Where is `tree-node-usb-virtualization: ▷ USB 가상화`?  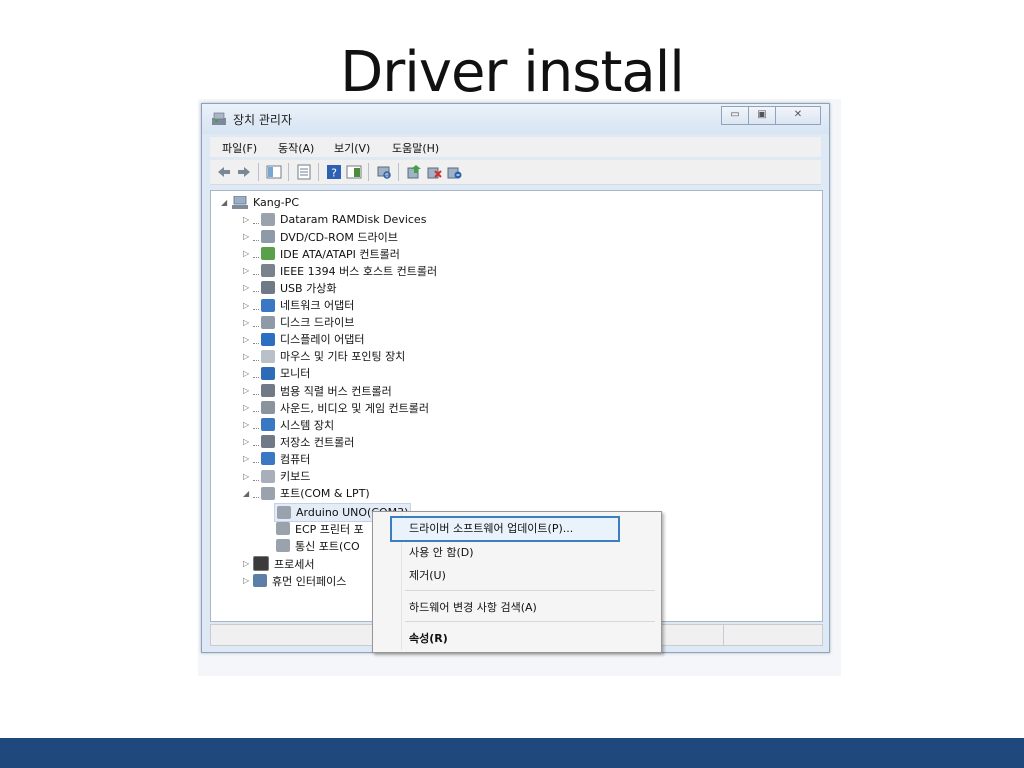 tree-node-usb-virtualization: ▷ USB 가상화 is located at coordinates (289, 287).